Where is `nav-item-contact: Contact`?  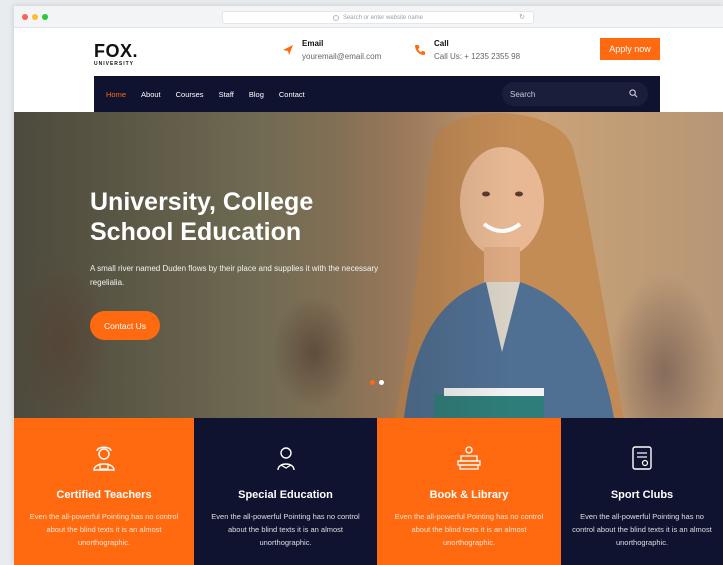
nav-item-contact: Contact is located at coordinates (292, 94).